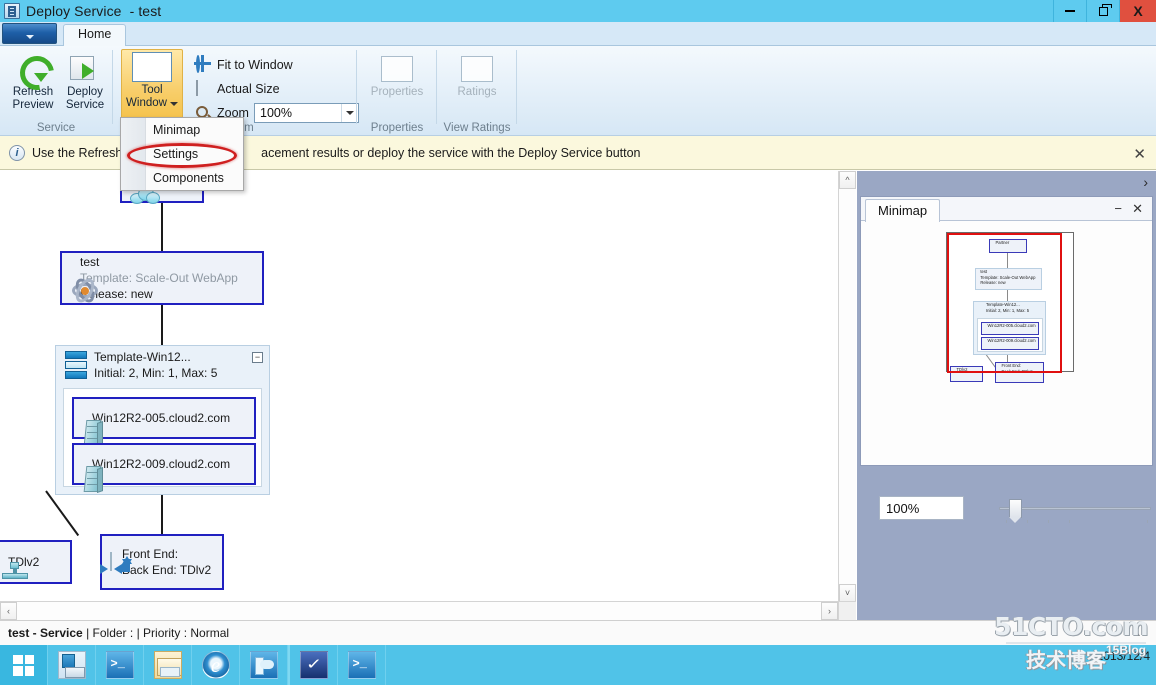 The height and width of the screenshot is (685, 1156). What do you see at coordinates (578, 665) in the screenshot?
I see `taskbar: 2013/12/4` at bounding box center [578, 665].